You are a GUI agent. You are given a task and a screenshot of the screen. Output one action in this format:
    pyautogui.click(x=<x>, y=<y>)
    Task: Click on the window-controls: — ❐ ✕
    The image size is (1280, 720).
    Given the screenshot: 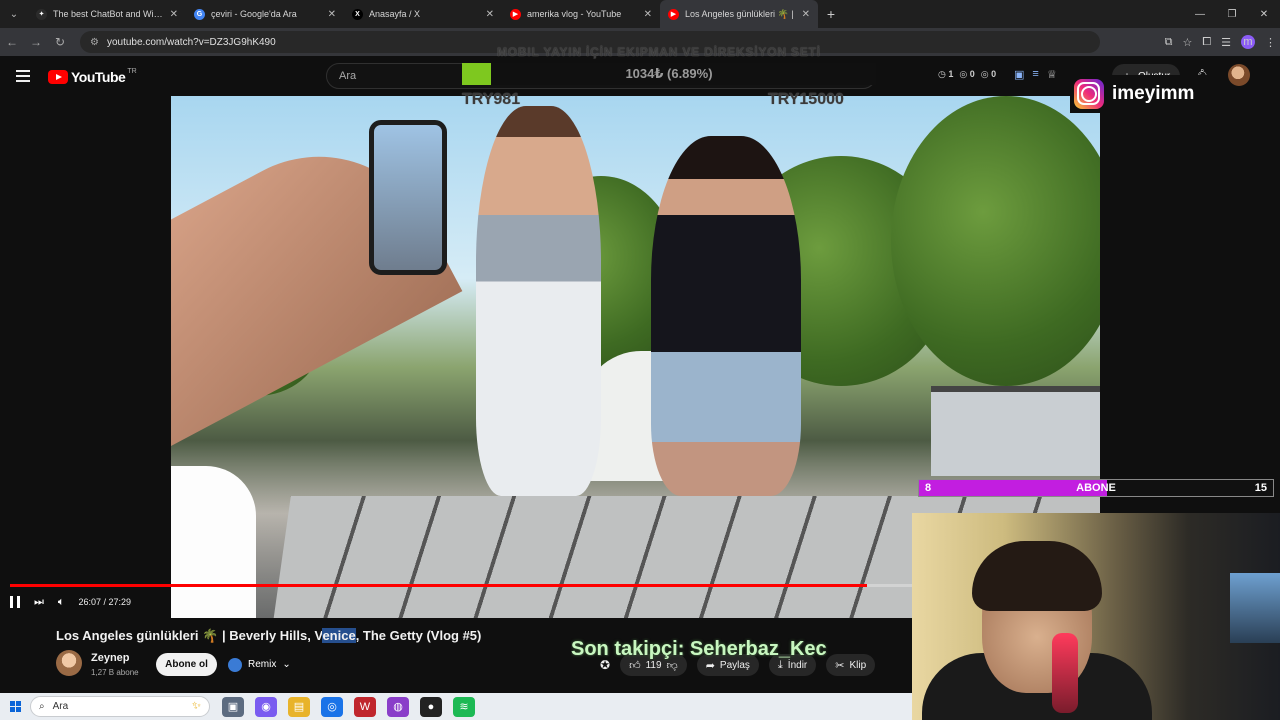 What is the action you would take?
    pyautogui.click(x=1232, y=14)
    